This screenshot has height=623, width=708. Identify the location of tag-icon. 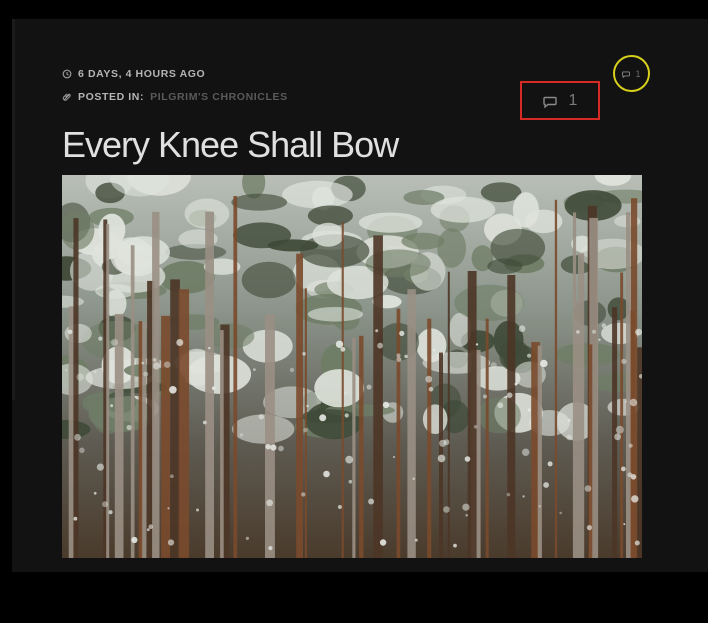
(67, 97).